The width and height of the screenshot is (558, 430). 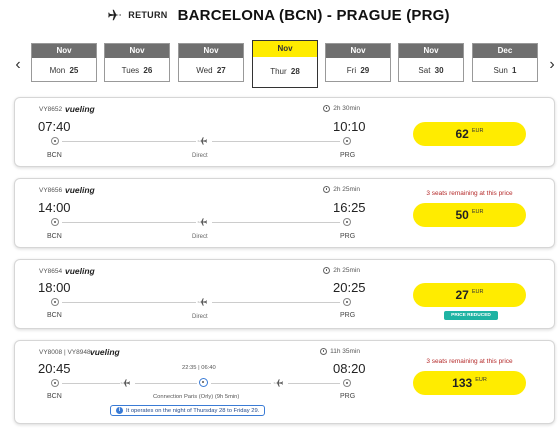 What do you see at coordinates (211, 70) in the screenshot?
I see `date-label: Wed 27` at bounding box center [211, 70].